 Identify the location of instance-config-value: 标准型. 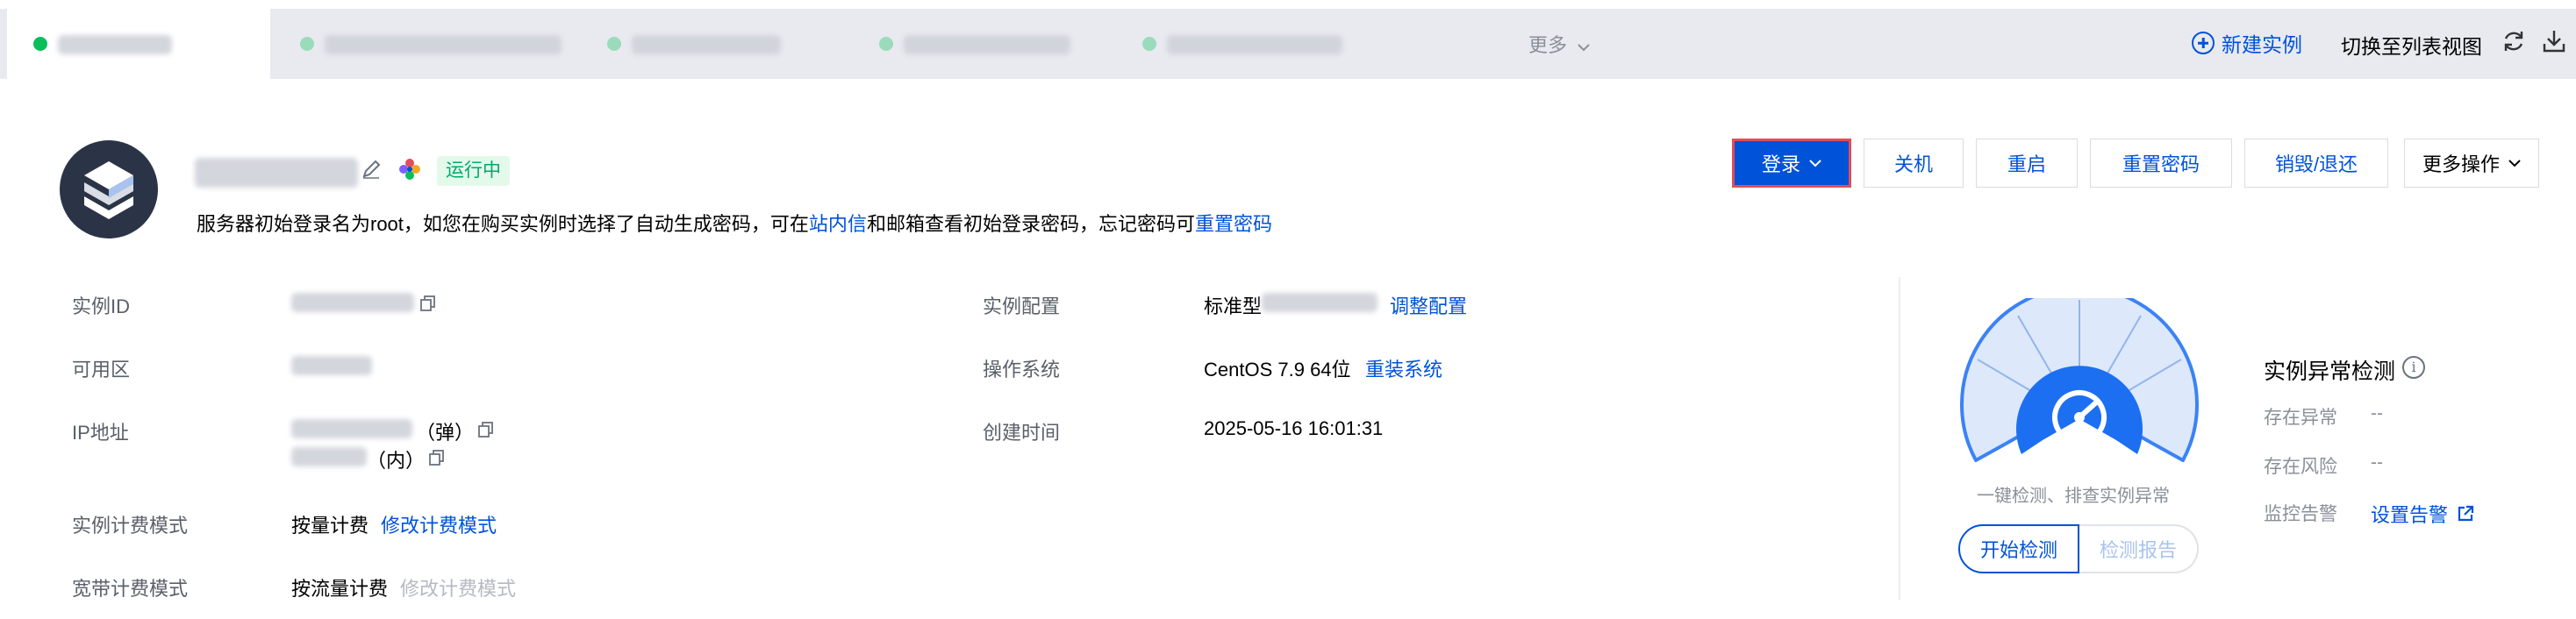
(1233, 306).